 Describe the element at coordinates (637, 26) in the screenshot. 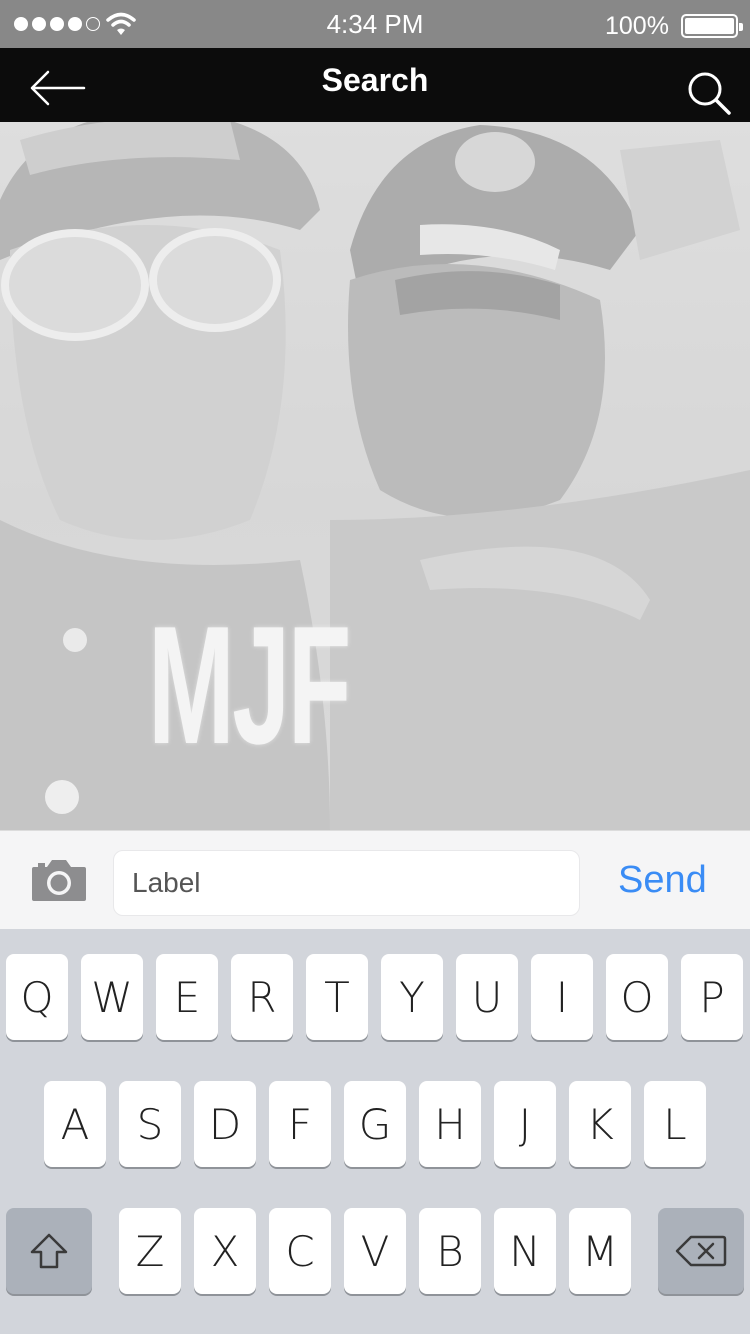

I see `battery-percentage: 100%` at that location.